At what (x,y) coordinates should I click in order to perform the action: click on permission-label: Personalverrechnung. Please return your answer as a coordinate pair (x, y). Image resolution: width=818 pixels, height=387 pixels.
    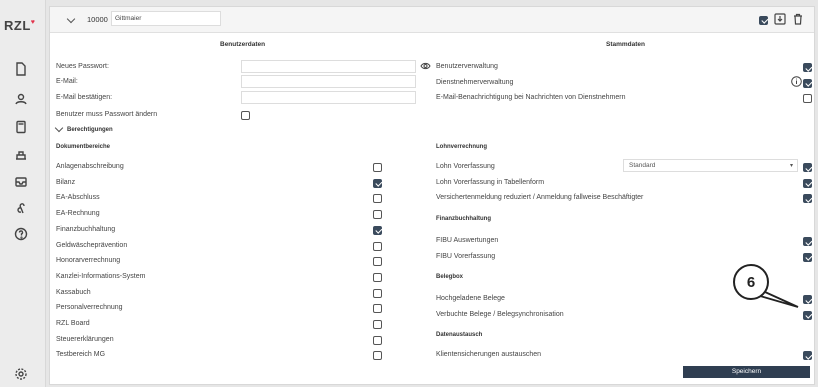
    Looking at the image, I should click on (89, 308).